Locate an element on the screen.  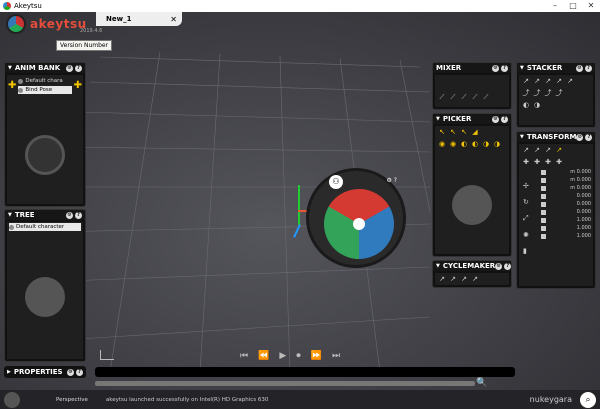
next-key-icon: ⏩ is located at coordinates (316, 356).